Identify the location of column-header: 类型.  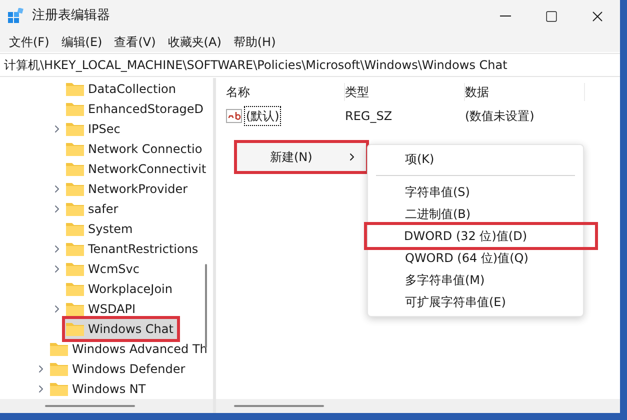
(405, 92).